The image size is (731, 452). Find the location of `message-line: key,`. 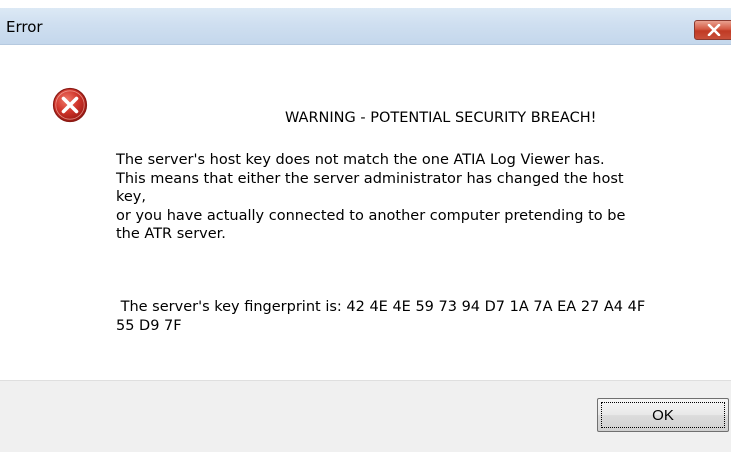

message-line: key, is located at coordinates (131, 197).